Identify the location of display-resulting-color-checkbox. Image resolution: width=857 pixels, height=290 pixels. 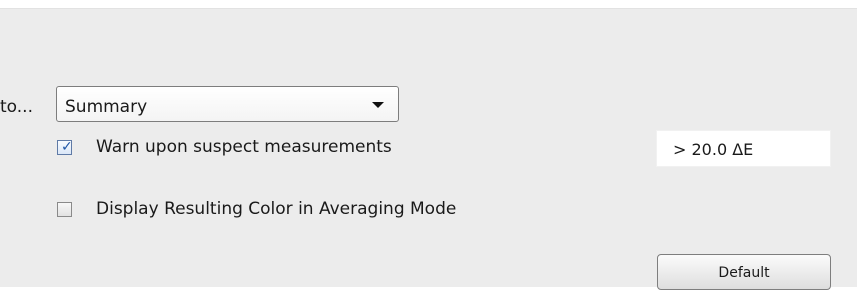
(64, 209).